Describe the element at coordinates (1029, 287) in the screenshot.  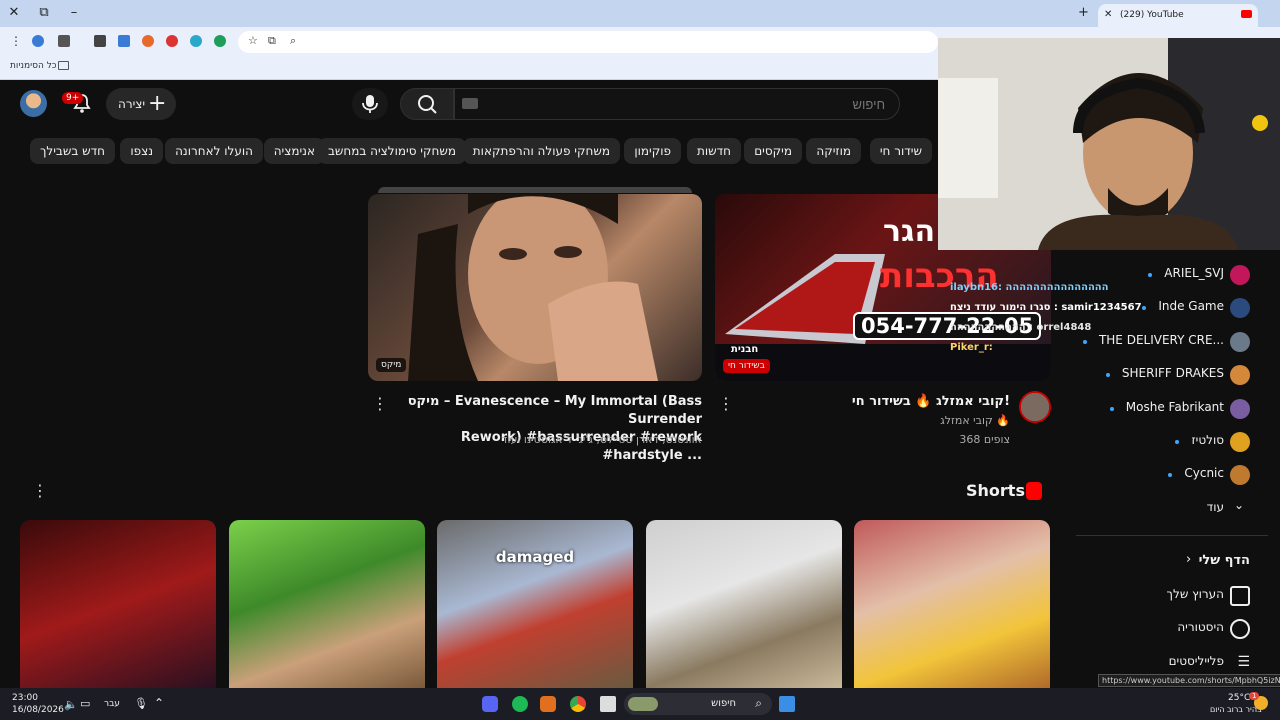
I see `chat-line: ilaybn16: ההההההההההההההה` at that location.